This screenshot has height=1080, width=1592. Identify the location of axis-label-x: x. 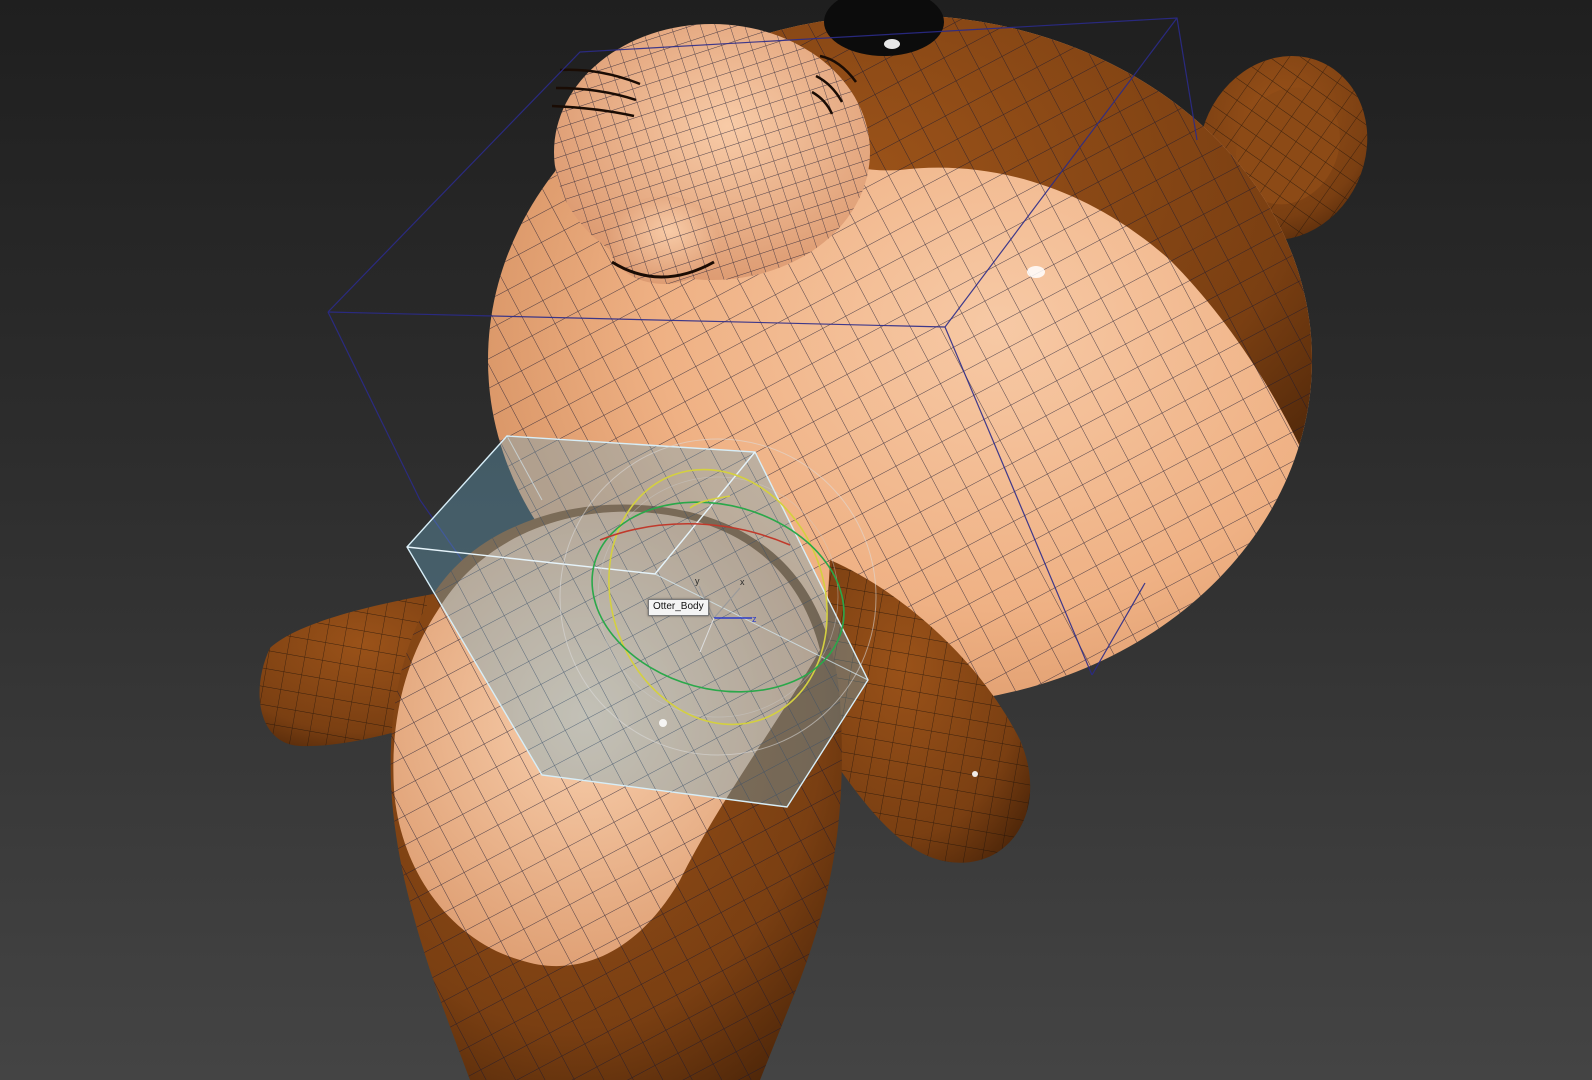
(742, 582).